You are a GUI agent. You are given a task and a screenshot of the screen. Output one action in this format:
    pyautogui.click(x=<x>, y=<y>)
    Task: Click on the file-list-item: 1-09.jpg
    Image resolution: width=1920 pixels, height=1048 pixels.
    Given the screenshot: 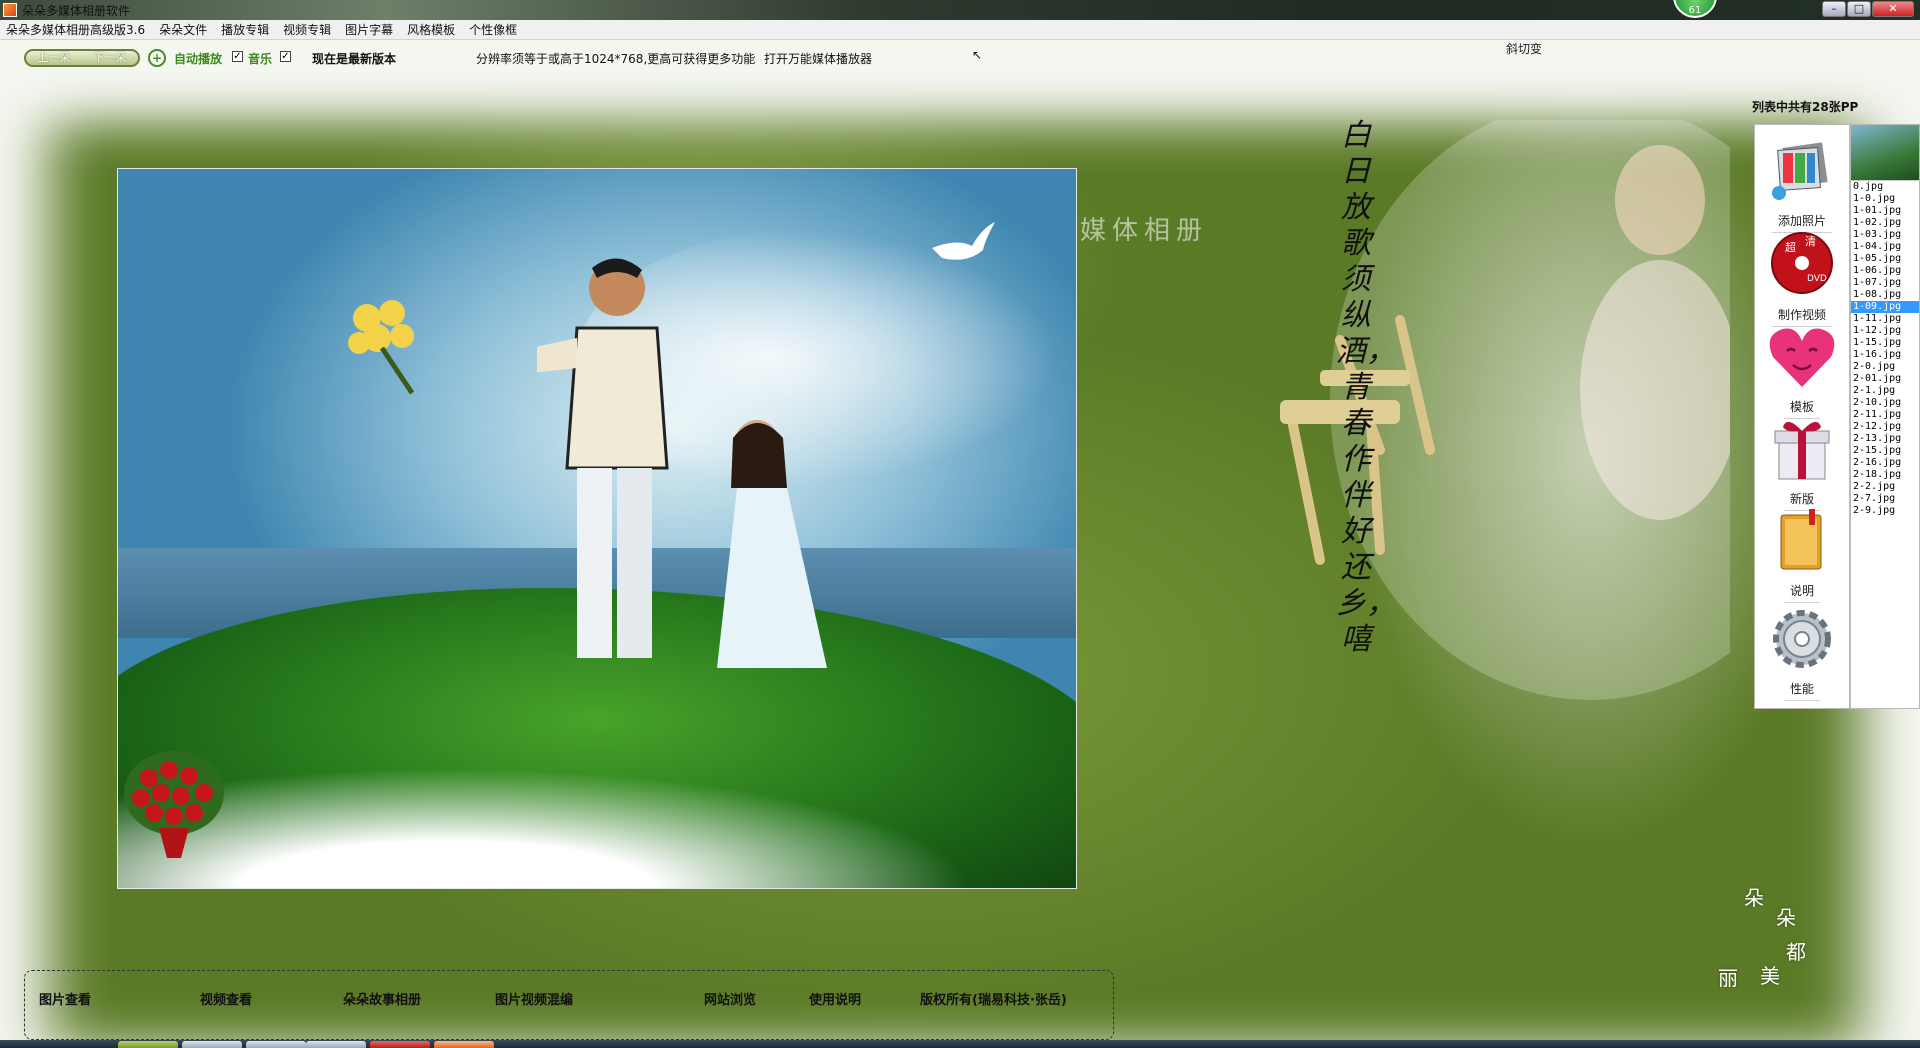 What is the action you would take?
    pyautogui.click(x=1885, y=307)
    